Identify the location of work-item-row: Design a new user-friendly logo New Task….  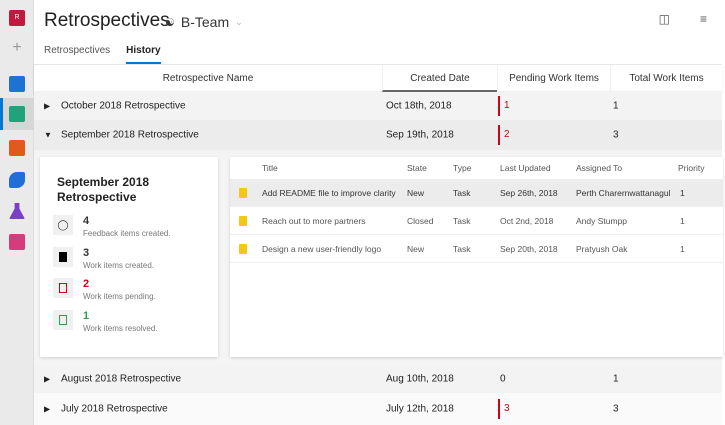
(476, 249).